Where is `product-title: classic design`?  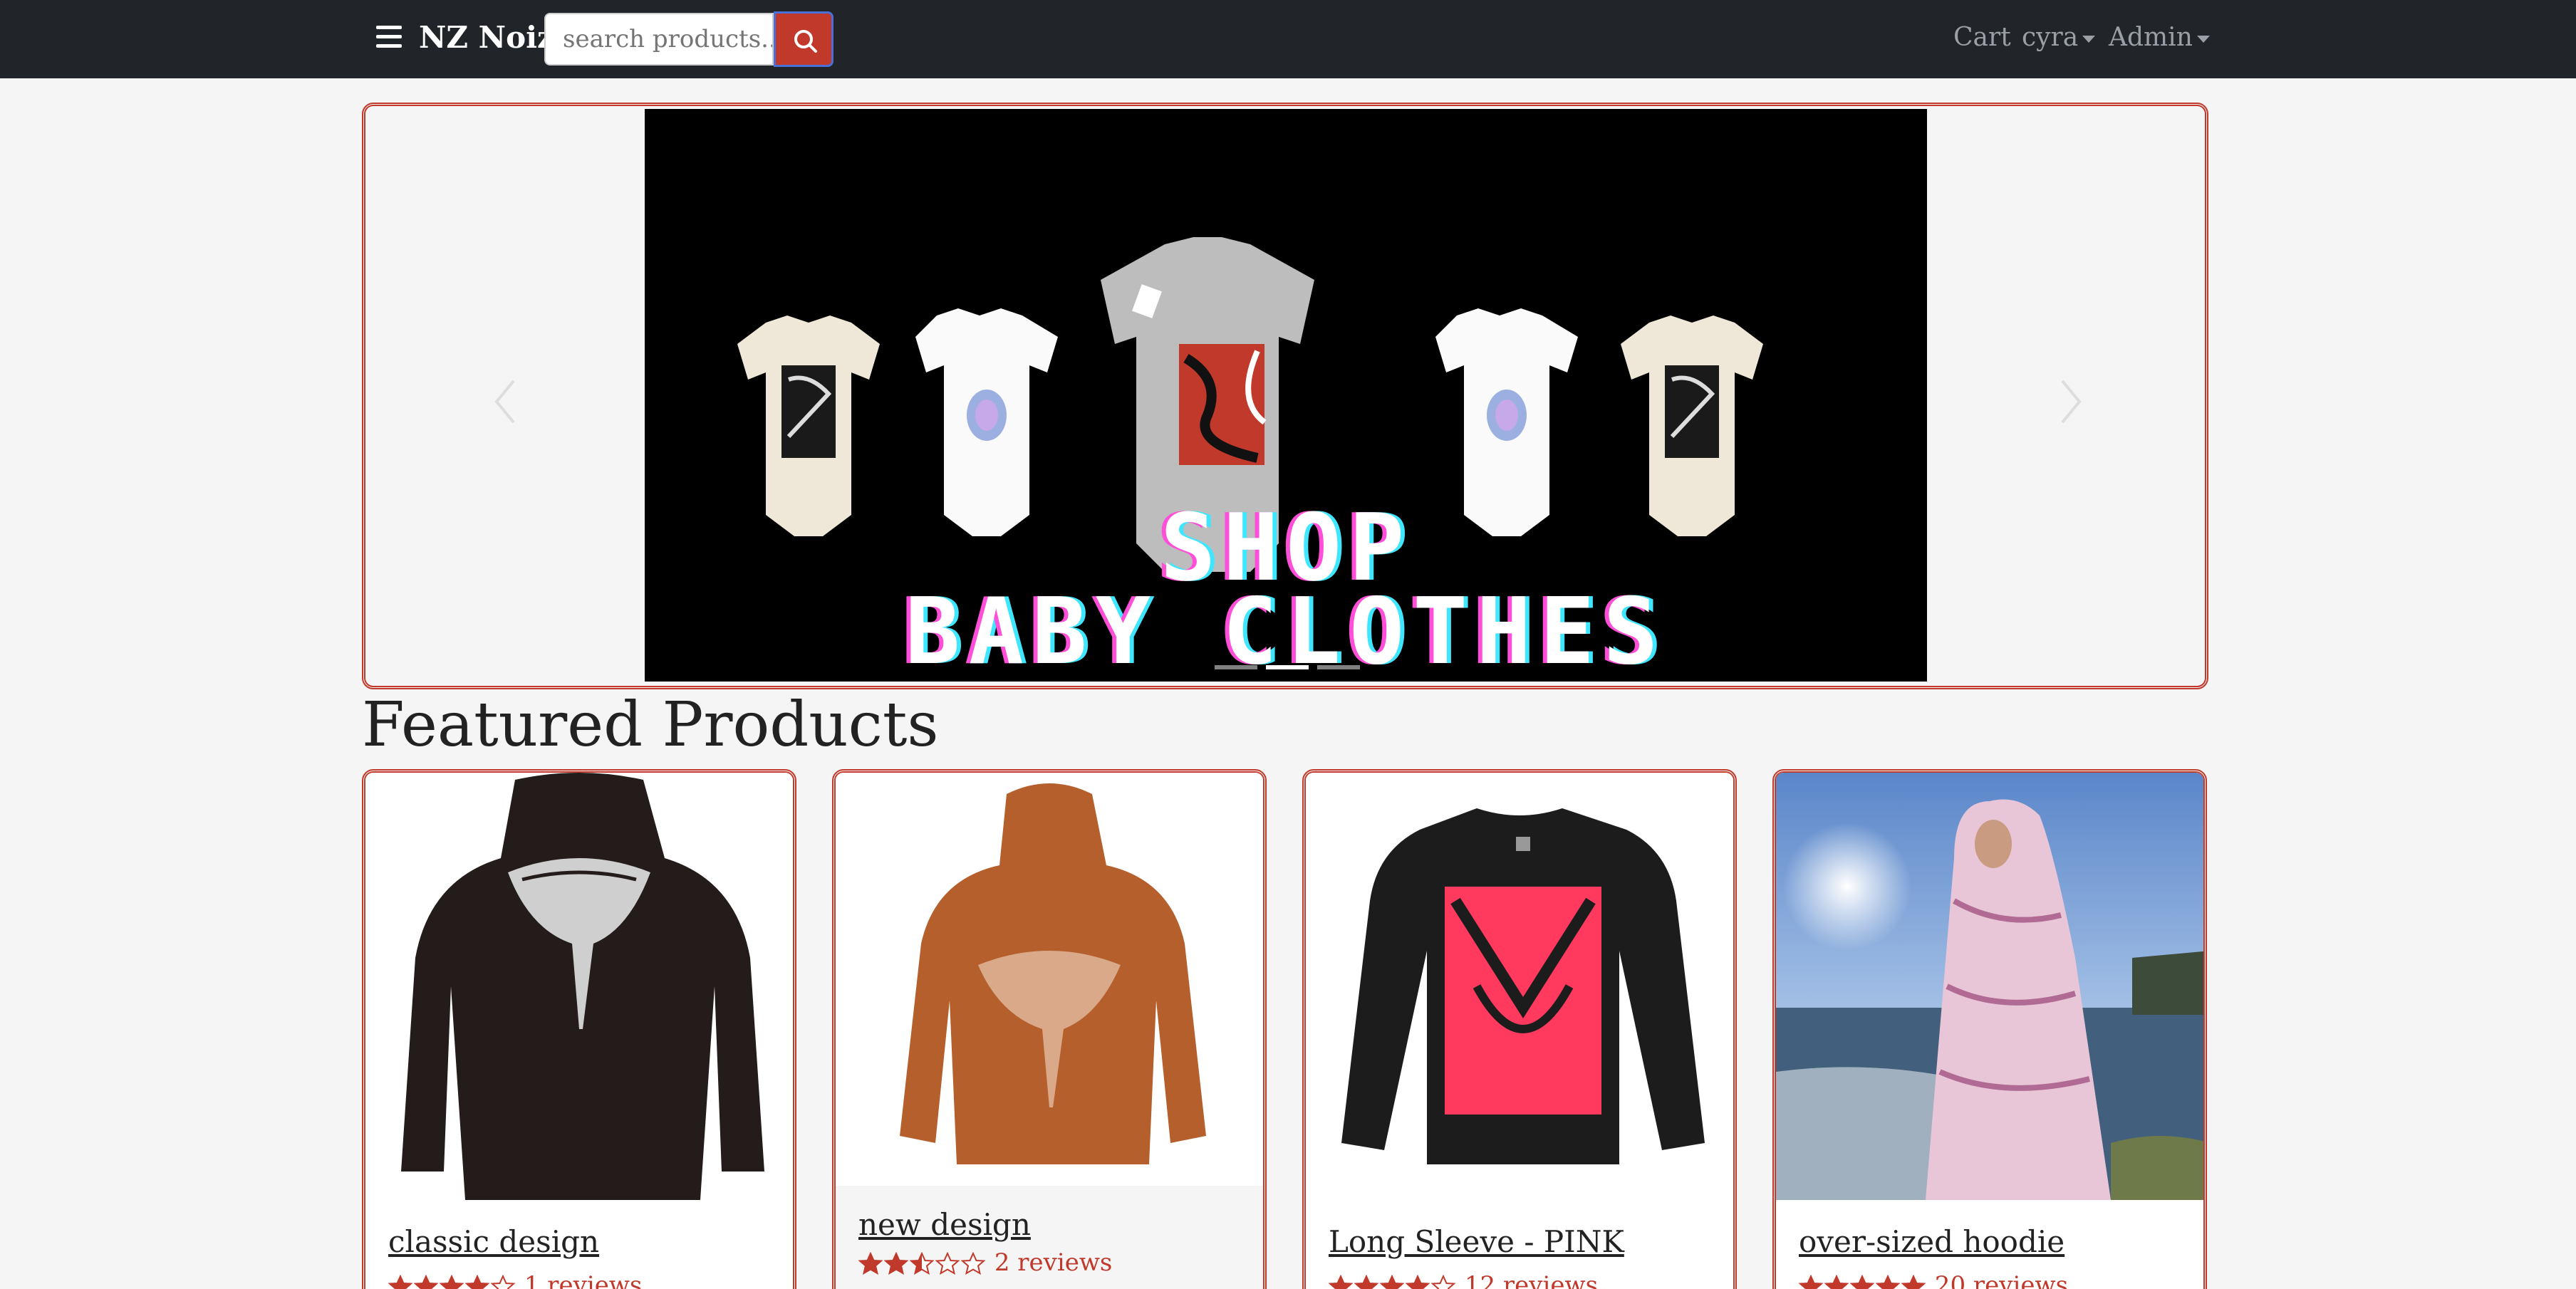 product-title: classic design is located at coordinates (493, 1241).